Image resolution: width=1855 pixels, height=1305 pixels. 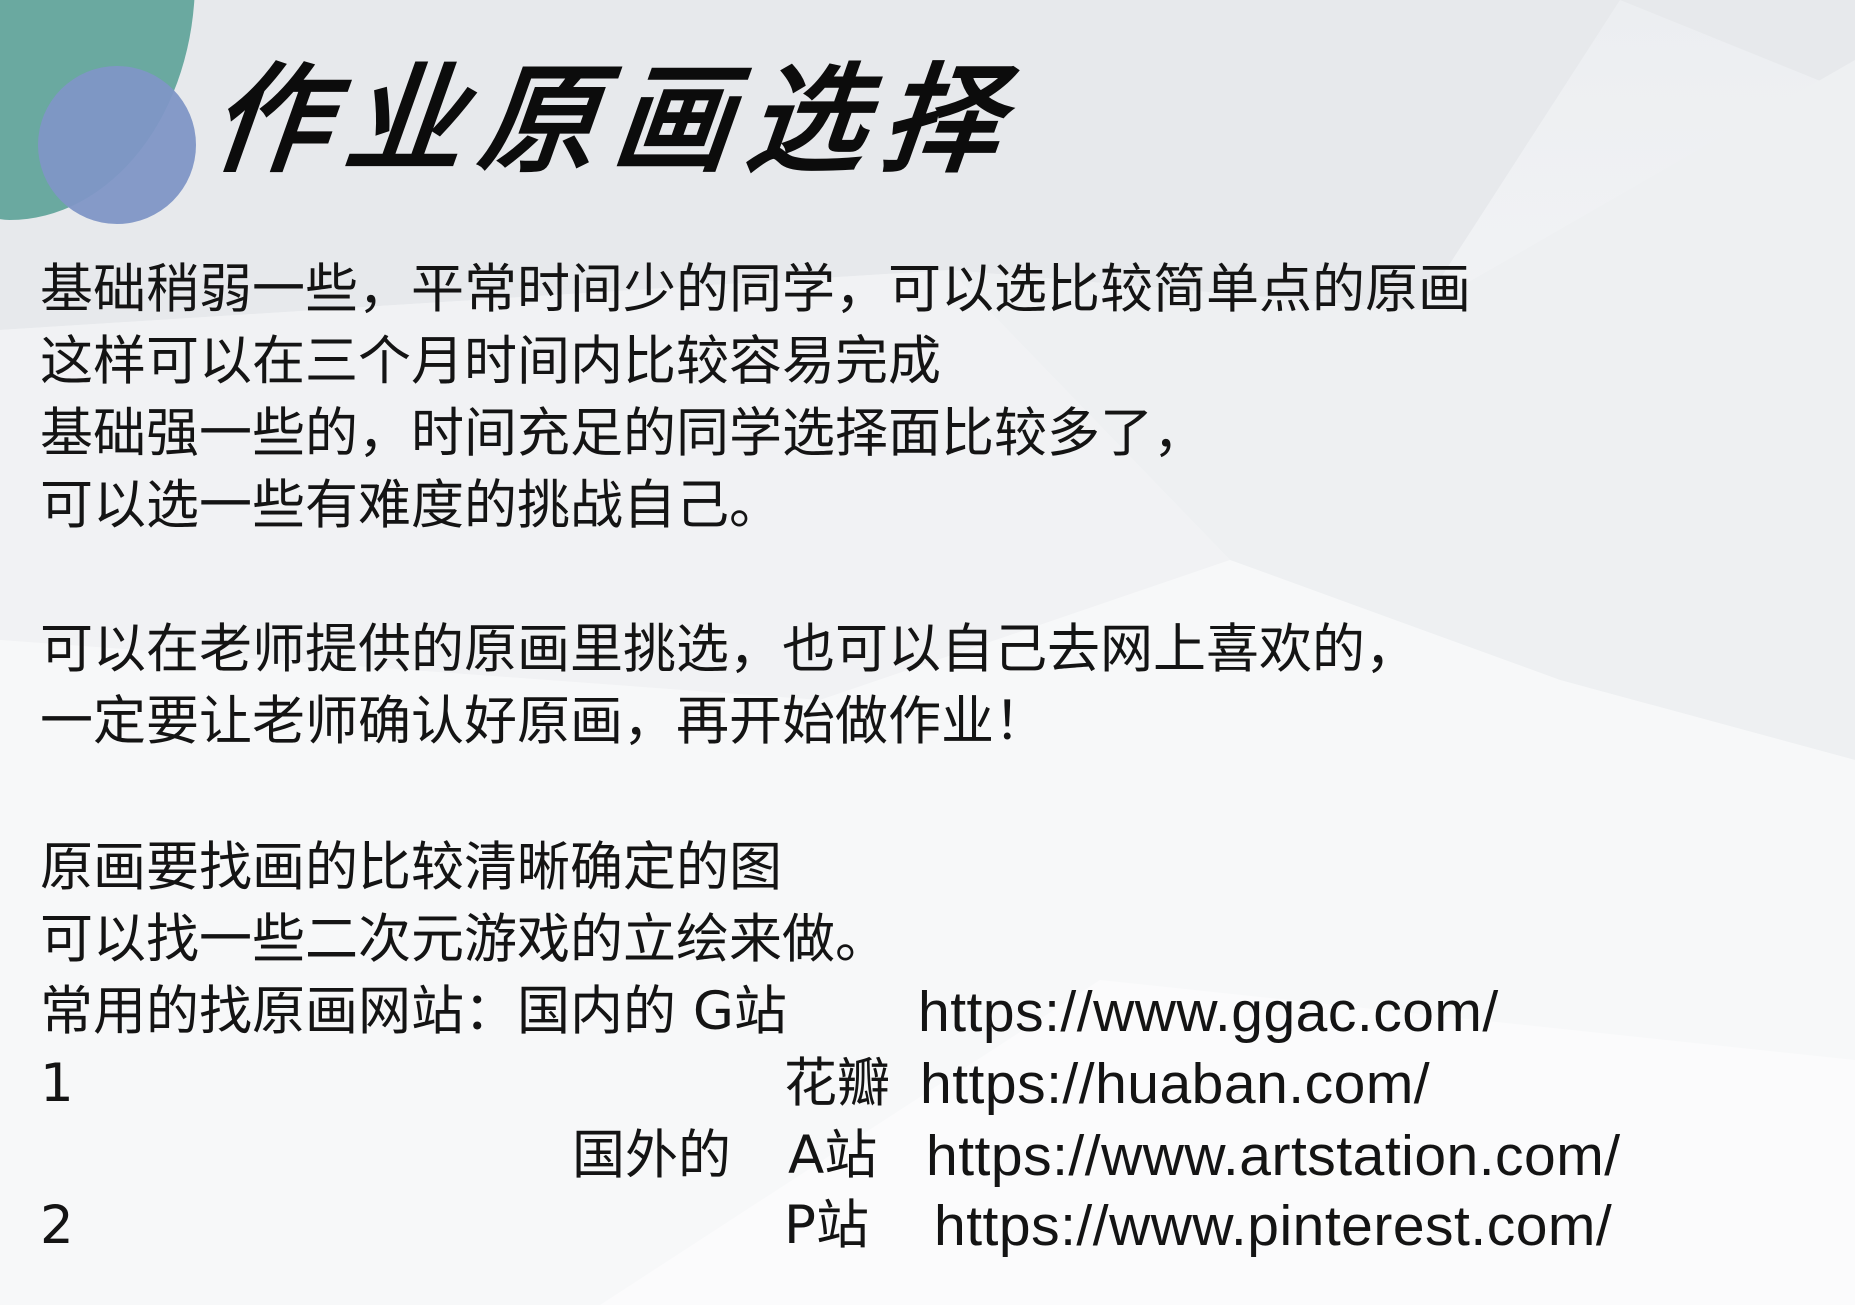 I want to click on pinterest-link: https://www.pinterest.com/, so click(x=1273, y=1226).